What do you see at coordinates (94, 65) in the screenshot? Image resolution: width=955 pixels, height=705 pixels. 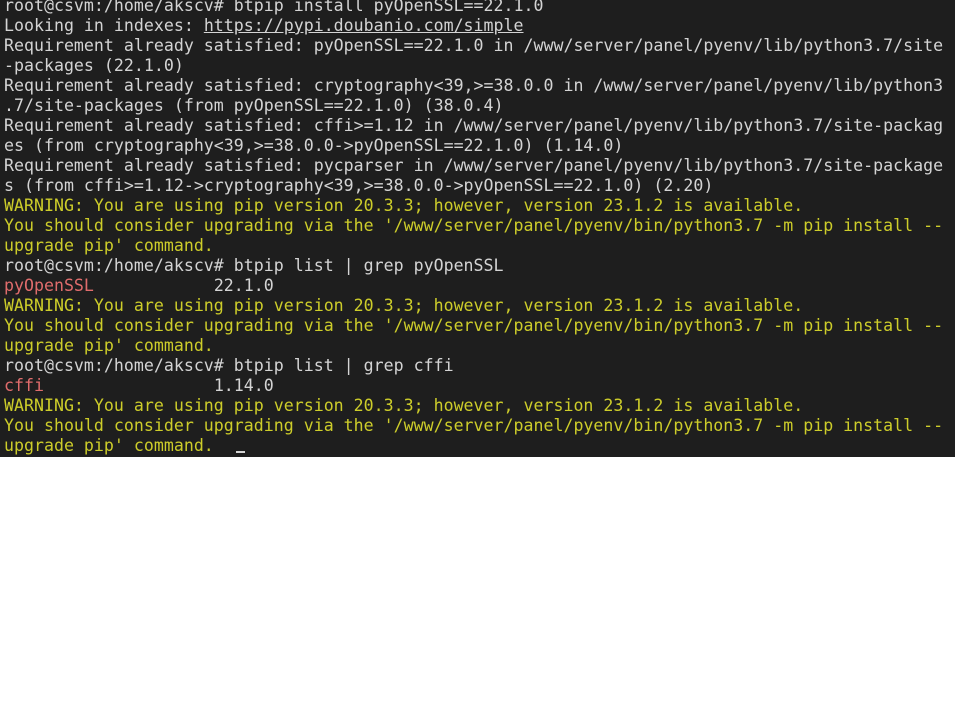 I see `output-text: -packages (22.1.0)` at bounding box center [94, 65].